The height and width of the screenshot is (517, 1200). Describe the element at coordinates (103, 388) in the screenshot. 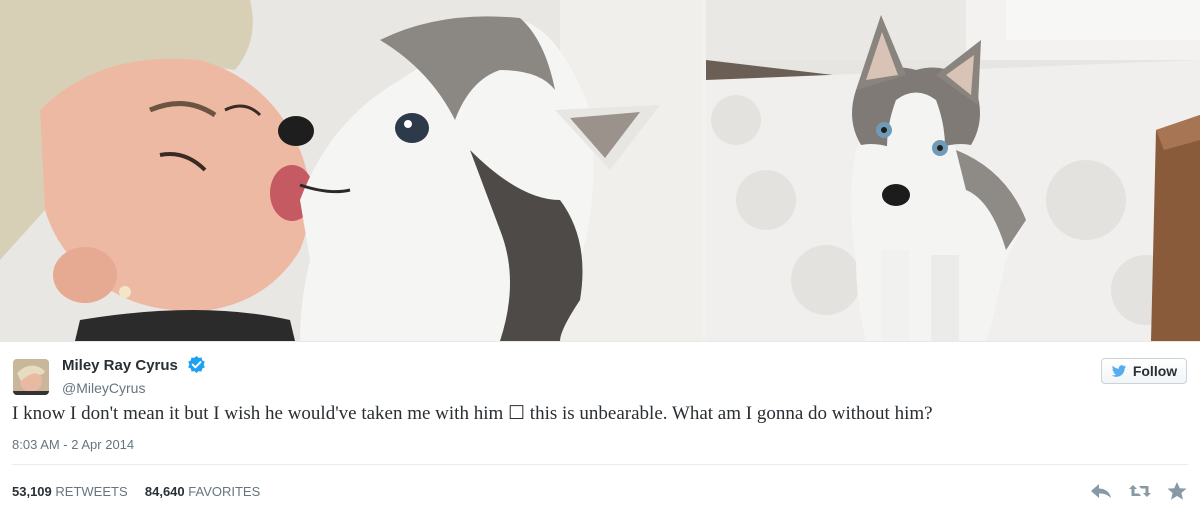

I see `author-handle: @MileyCyrus` at that location.